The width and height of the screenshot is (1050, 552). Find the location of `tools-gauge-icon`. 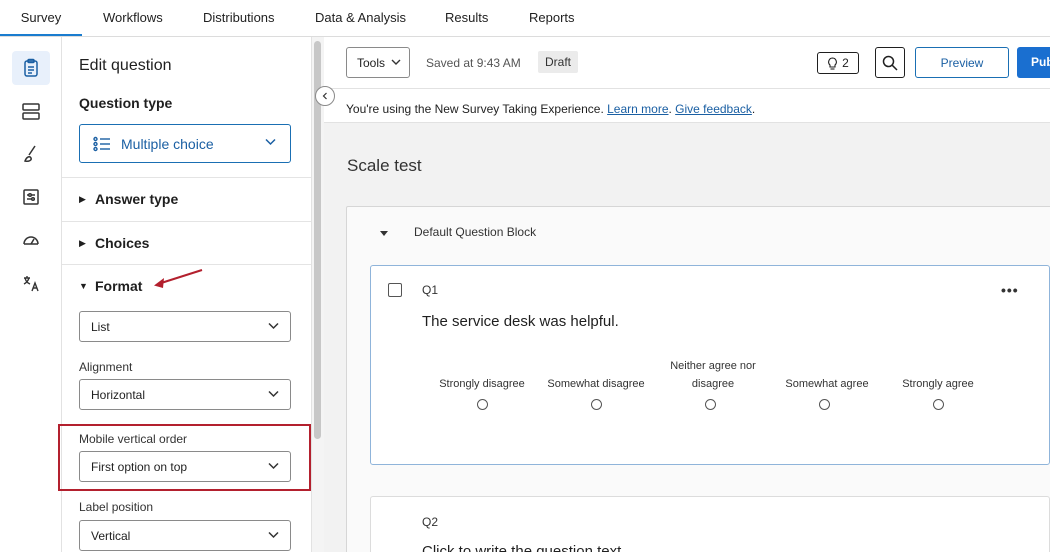

tools-gauge-icon is located at coordinates (31, 240).